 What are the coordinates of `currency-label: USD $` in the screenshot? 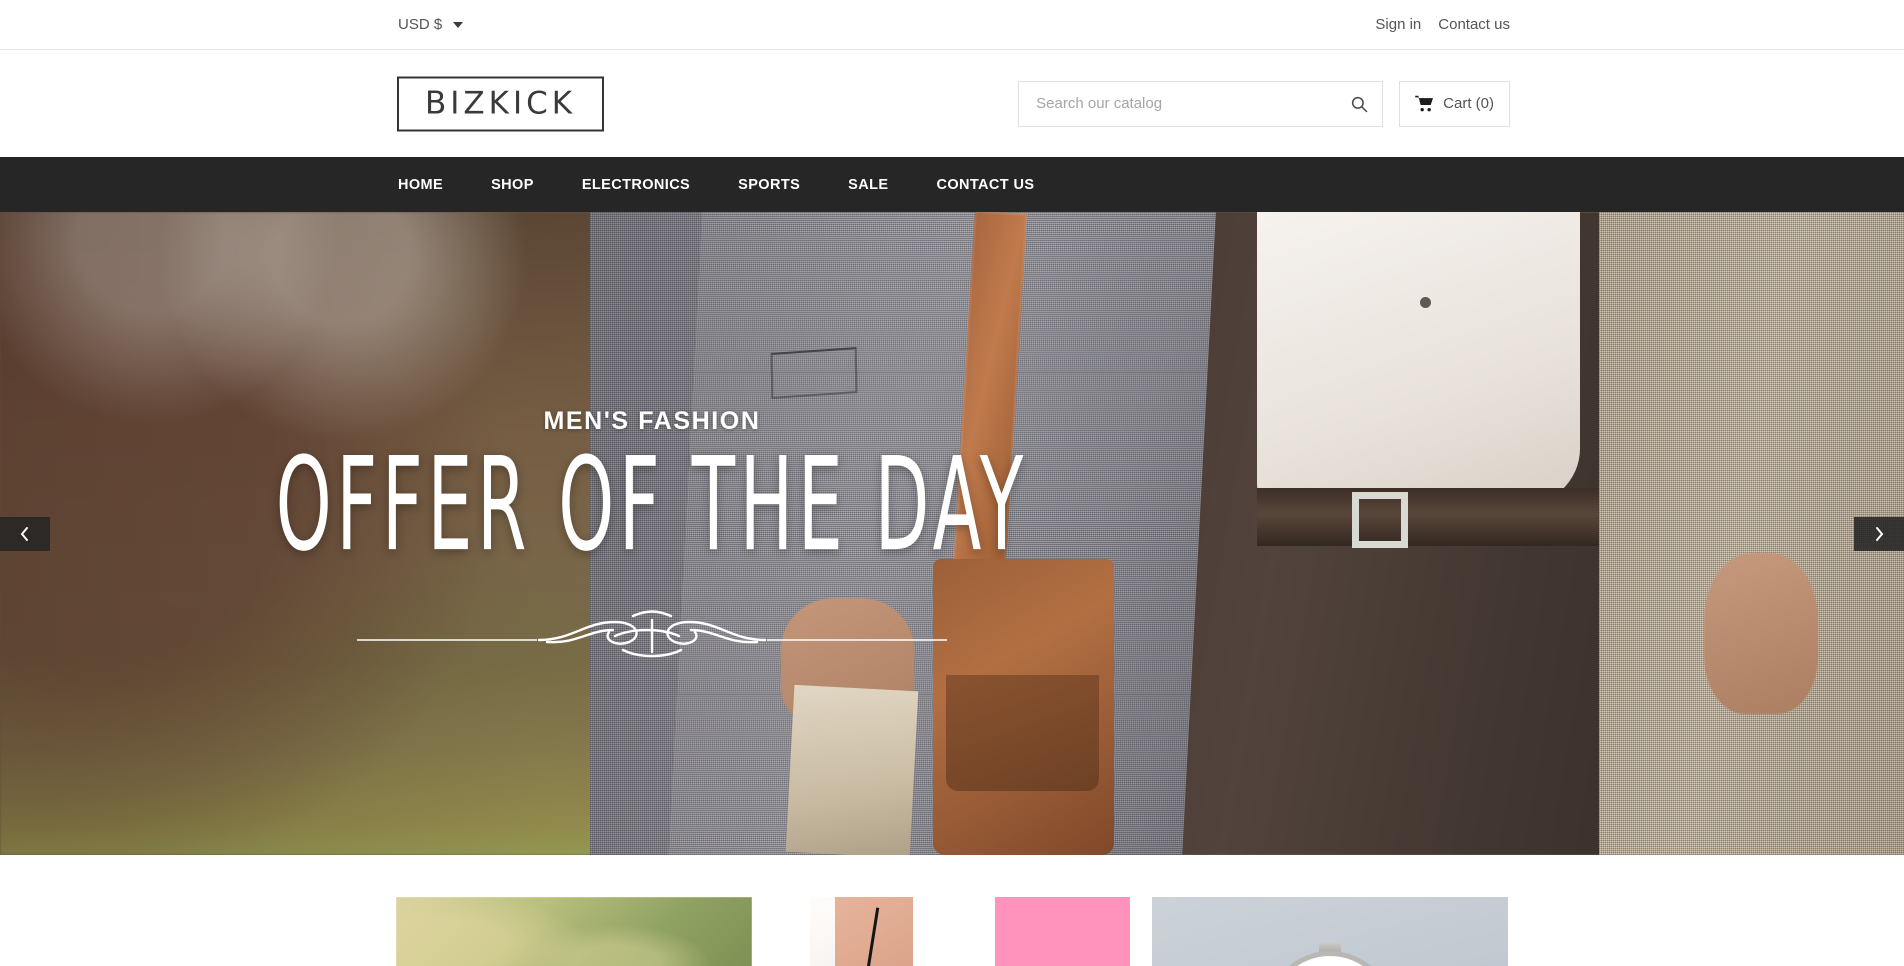 It's located at (420, 24).